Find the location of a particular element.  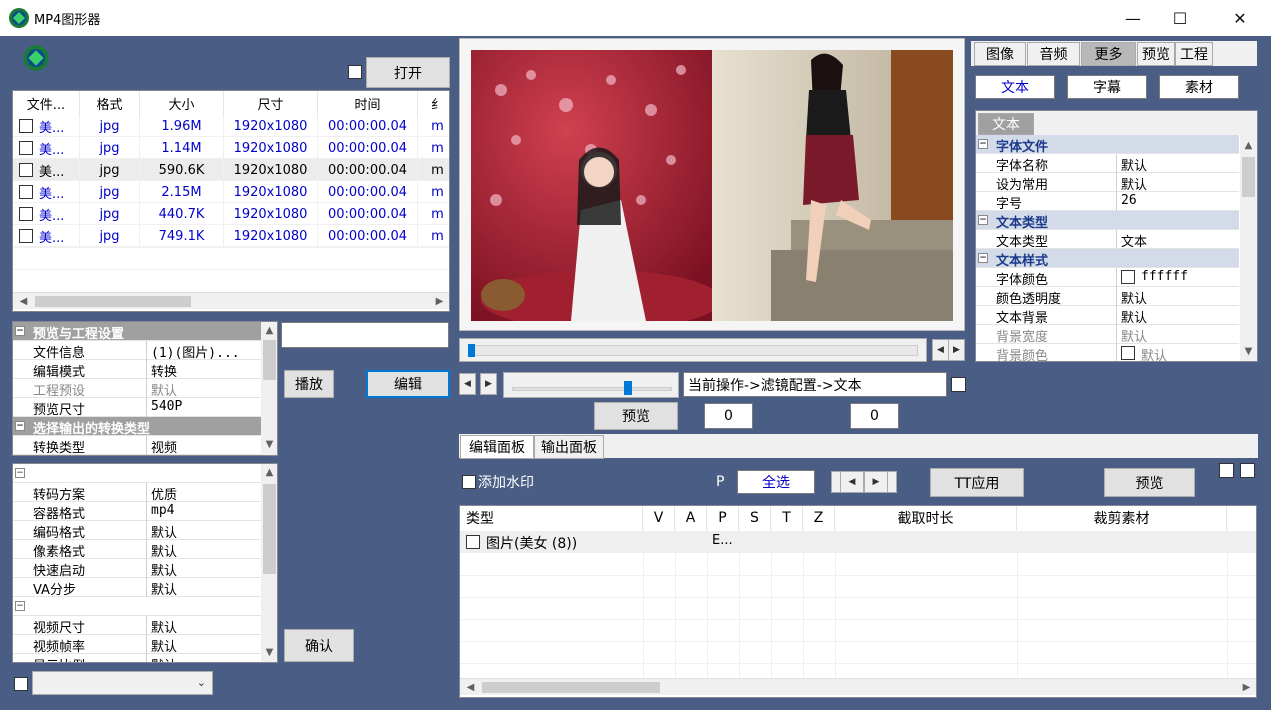

prop-row: 文本类型 文本 is located at coordinates (1107, 240).